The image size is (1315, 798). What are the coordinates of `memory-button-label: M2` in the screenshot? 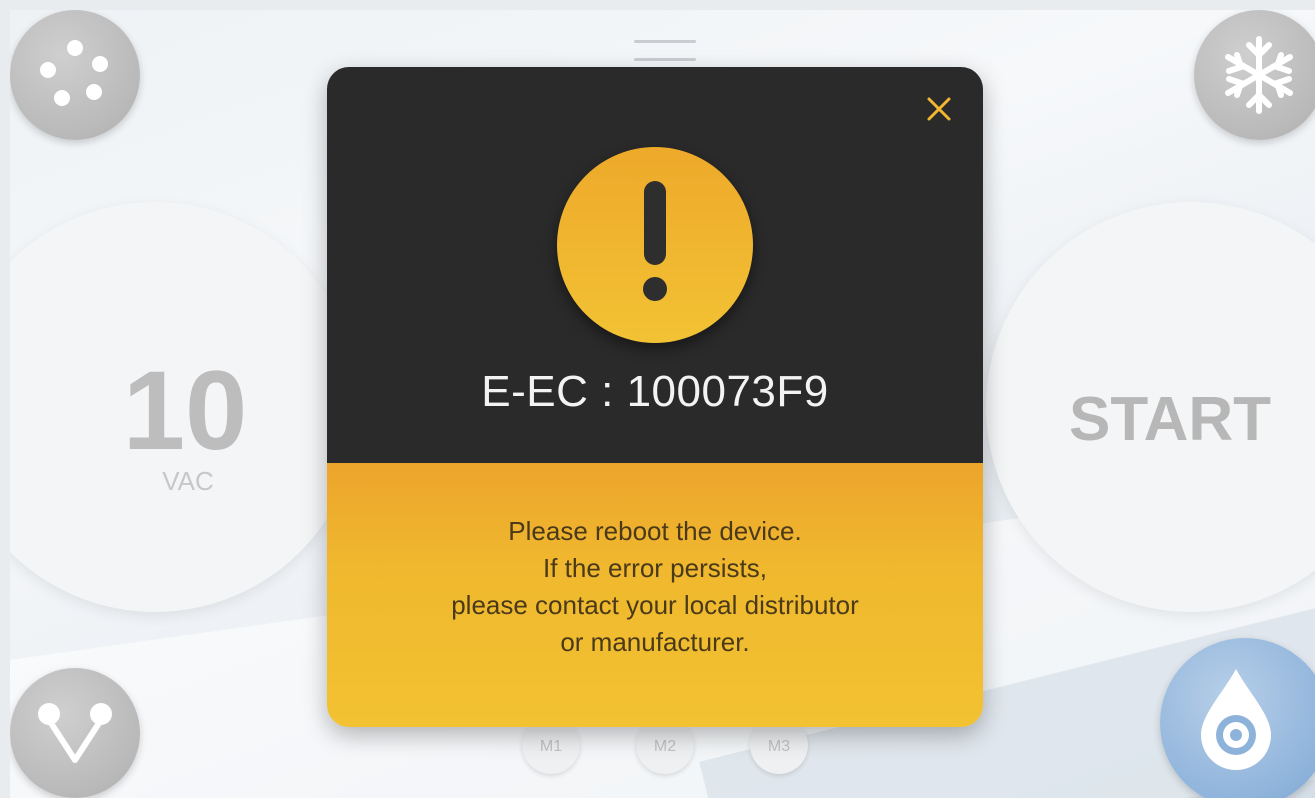 It's located at (665, 746).